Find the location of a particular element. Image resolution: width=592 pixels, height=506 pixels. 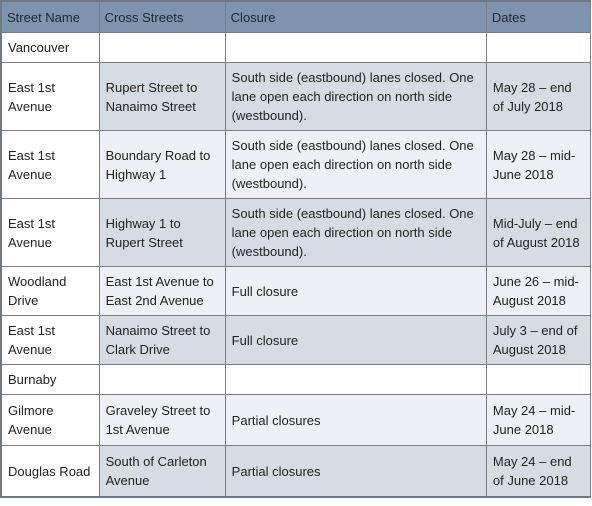

street-name-cell: Gilmore Avenue is located at coordinates (50, 420).